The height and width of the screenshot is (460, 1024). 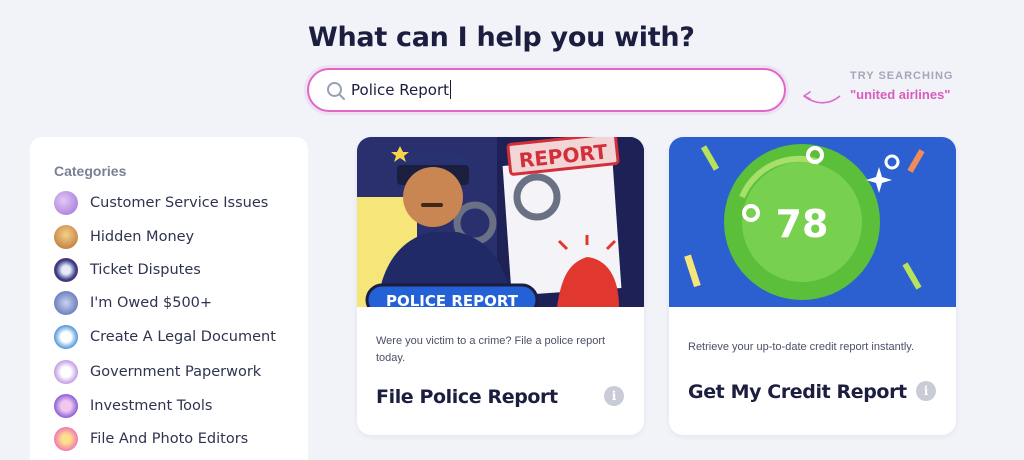 I want to click on card-title: Get My Credit Report, so click(x=797, y=392).